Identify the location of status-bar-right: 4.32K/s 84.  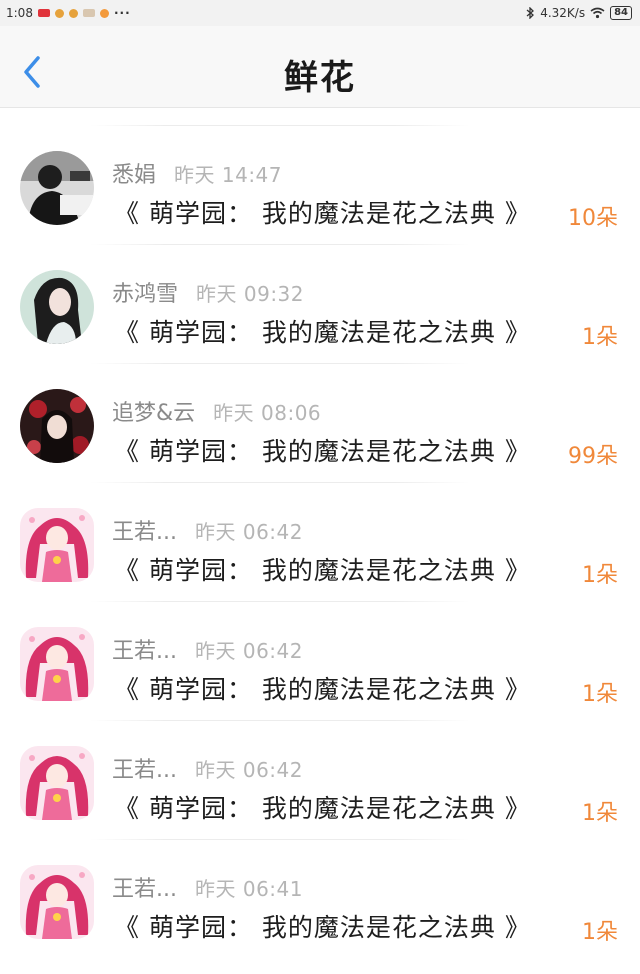
(579, 13).